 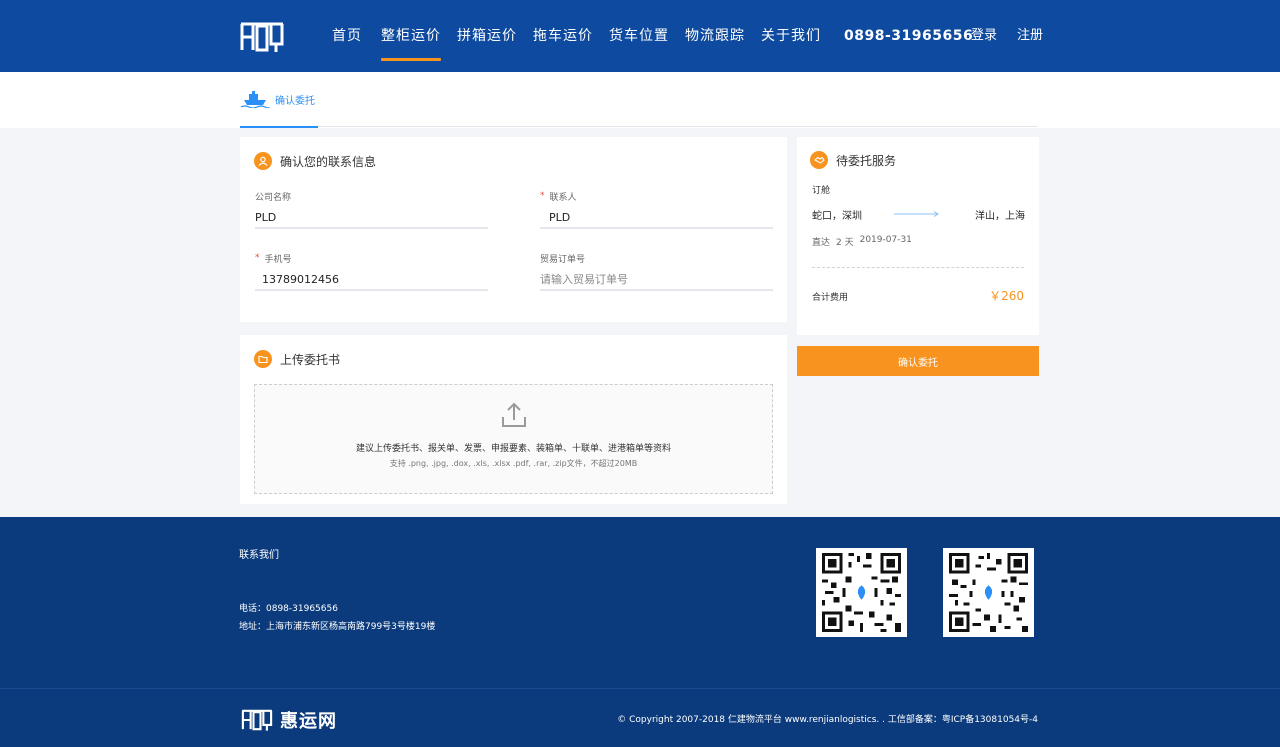 I want to click on tab-label: 确认委托, so click(x=295, y=101).